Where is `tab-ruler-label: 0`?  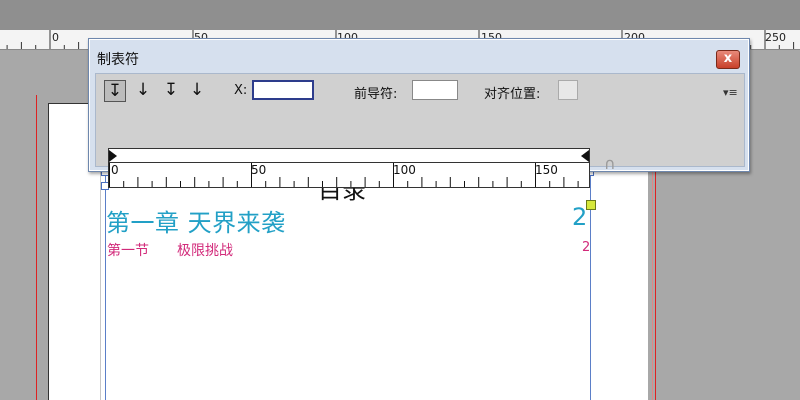 tab-ruler-label: 0 is located at coordinates (115, 170).